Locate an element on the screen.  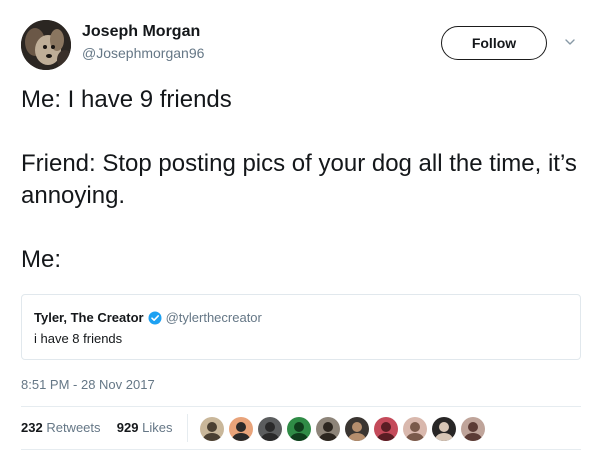
tweet-stats: 232 Retweets 929 Likes is located at coordinates (96, 427).